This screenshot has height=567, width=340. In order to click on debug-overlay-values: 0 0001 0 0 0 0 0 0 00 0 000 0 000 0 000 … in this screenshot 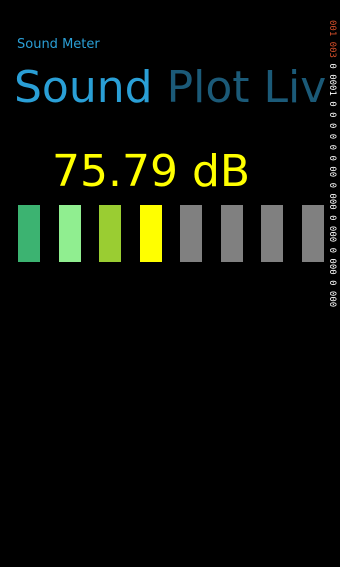, I will do `click(332, 186)`.